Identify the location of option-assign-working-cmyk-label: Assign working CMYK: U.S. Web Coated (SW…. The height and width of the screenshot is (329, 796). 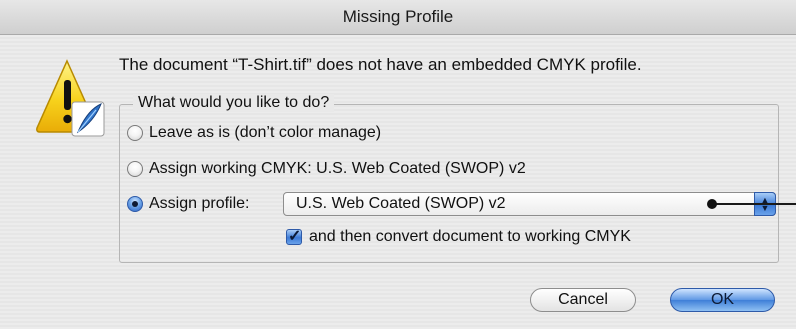
(337, 168).